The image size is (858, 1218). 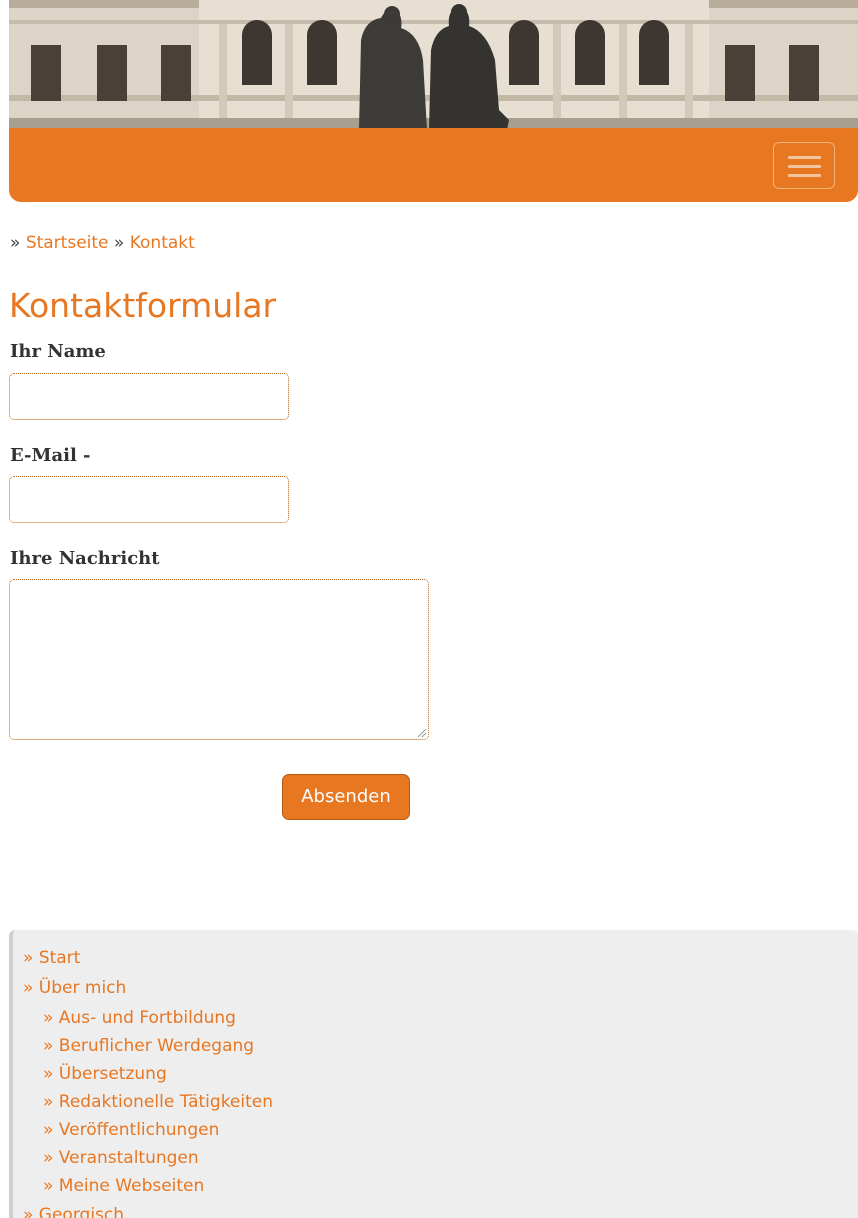 I want to click on email-label: E-Mail -, so click(x=50, y=455).